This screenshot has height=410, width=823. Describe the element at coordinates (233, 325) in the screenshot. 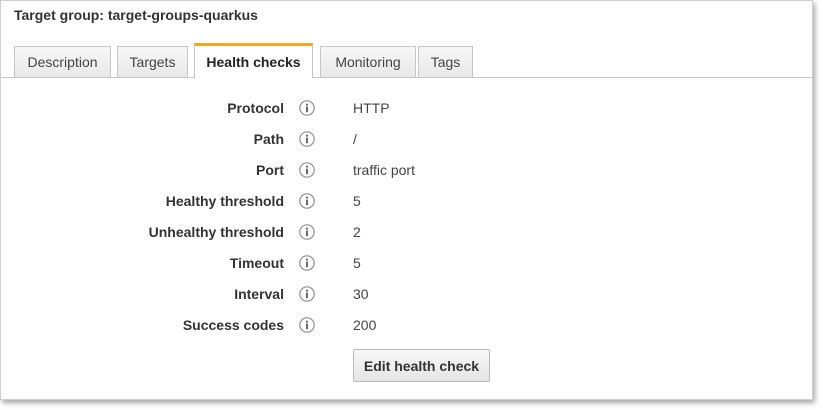

I see `row-label: Success codes` at that location.